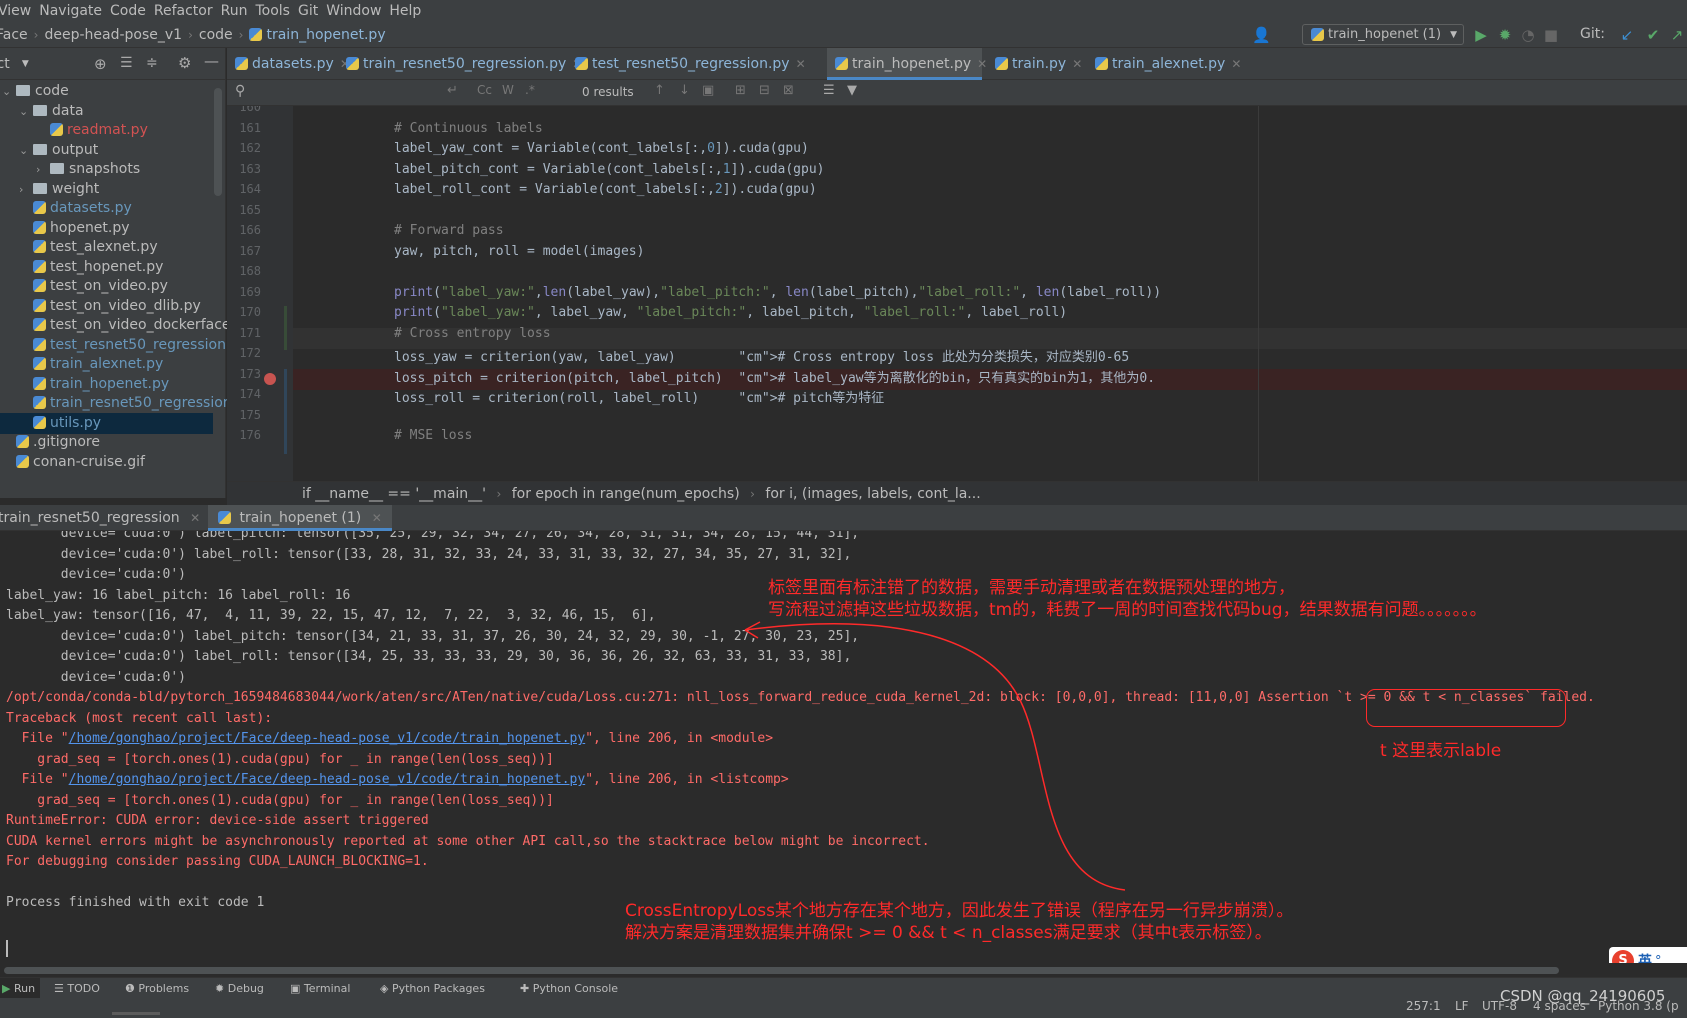 This screenshot has width=1687, height=1018. What do you see at coordinates (6, 988) in the screenshot?
I see `run-icon: ▶` at bounding box center [6, 988].